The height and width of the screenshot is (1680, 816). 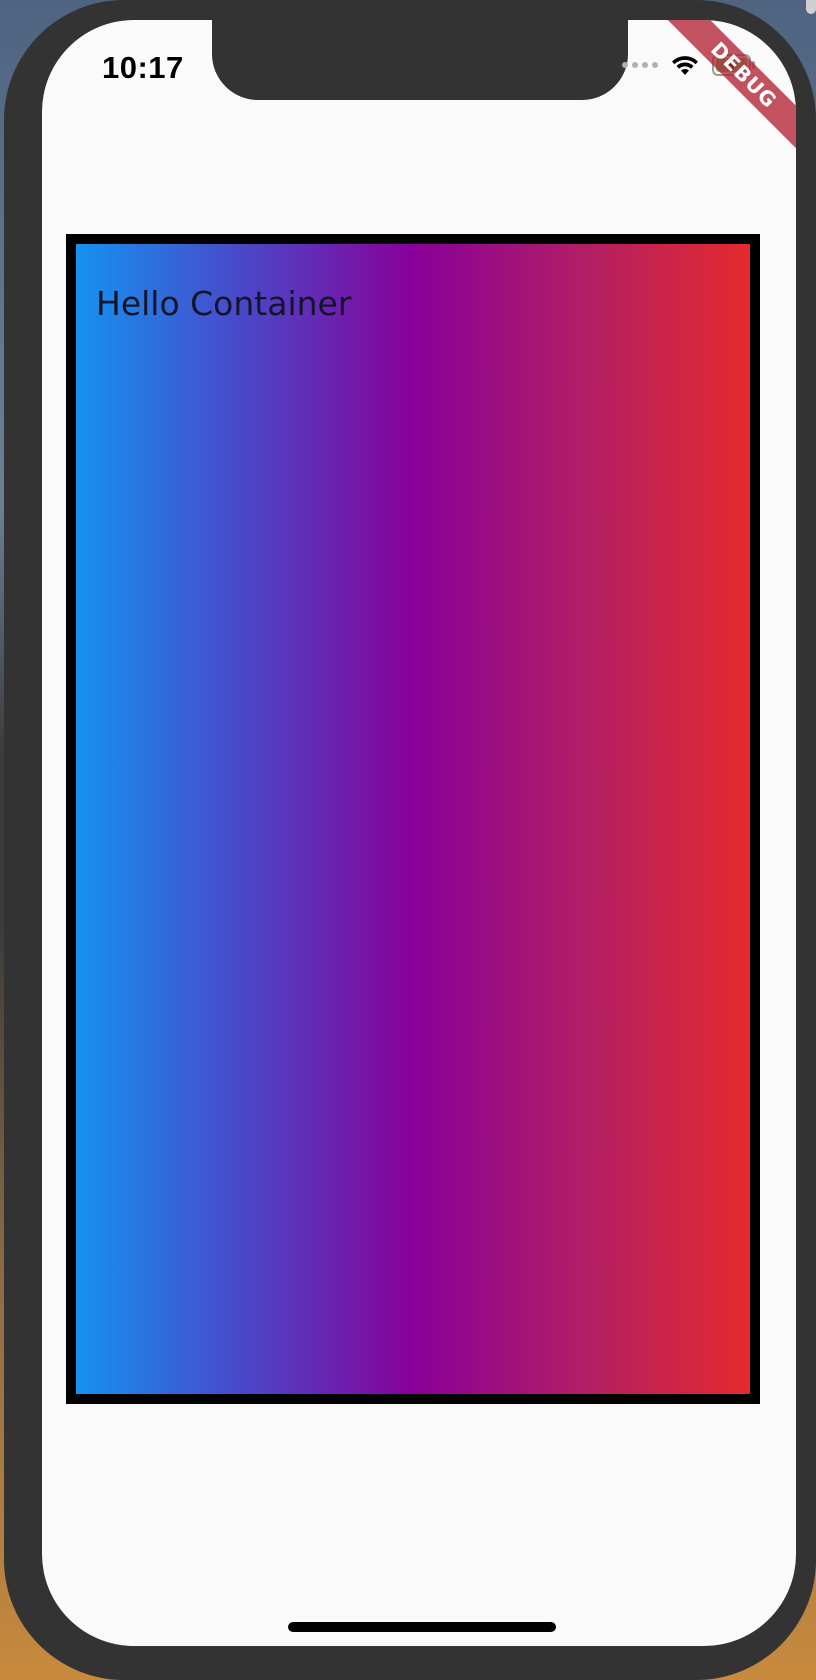 What do you see at coordinates (725, 92) in the screenshot?
I see `debug-banner: DEBUG` at bounding box center [725, 92].